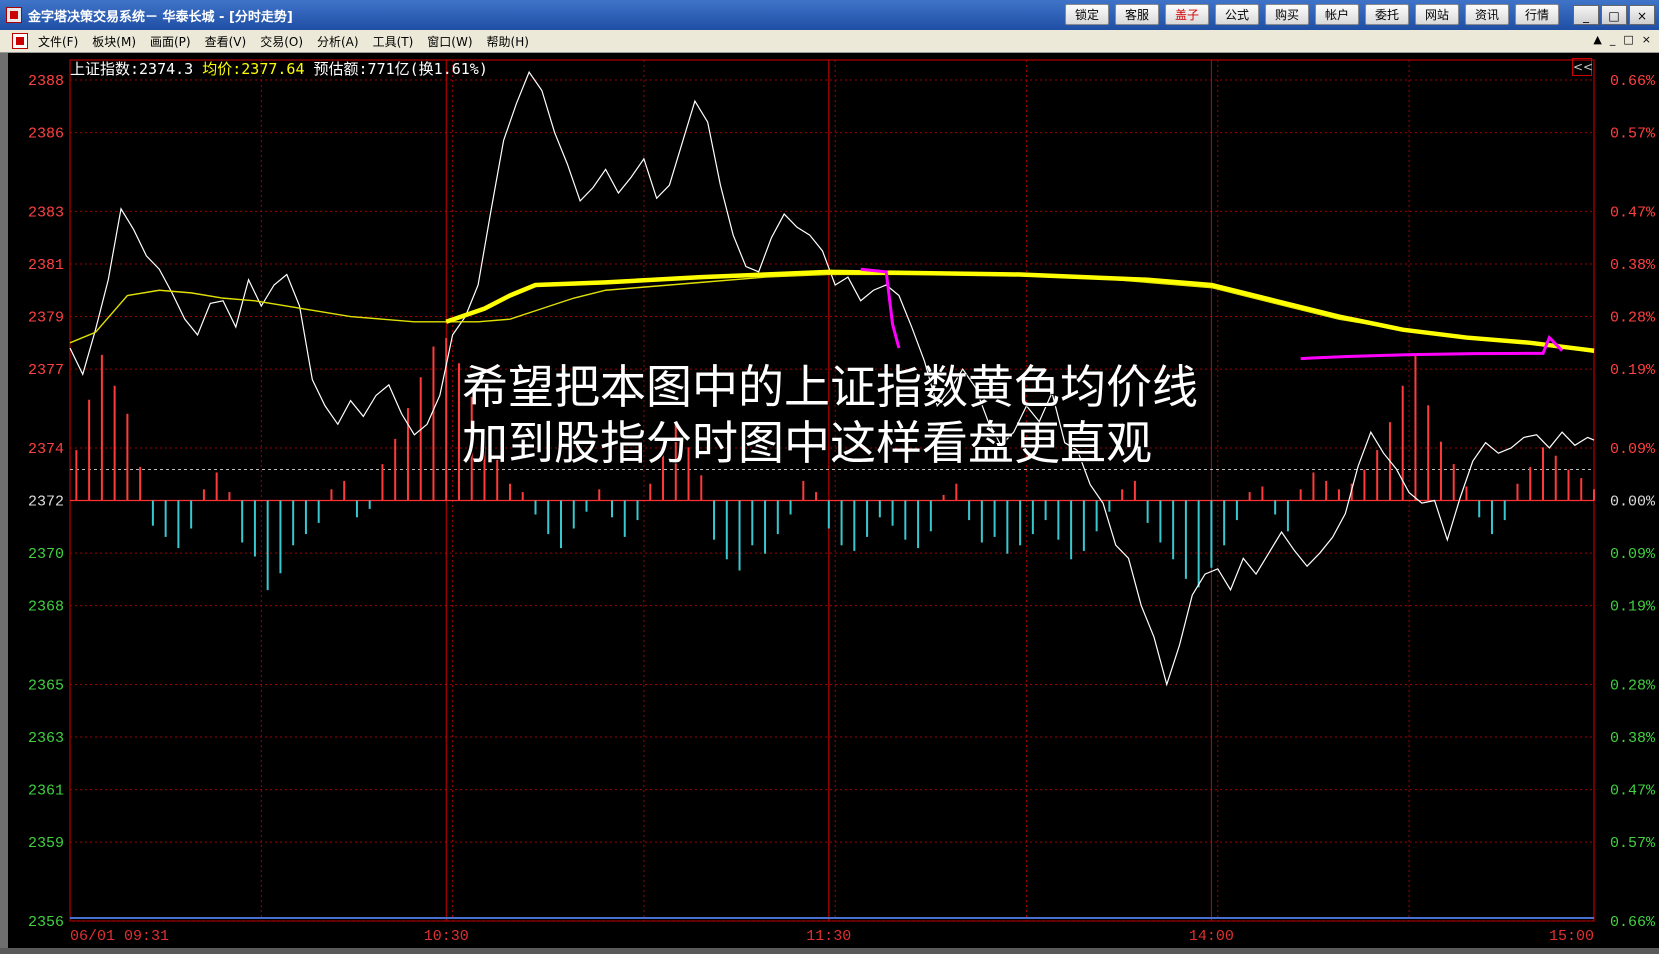 The width and height of the screenshot is (1659, 954). I want to click on price-tick-label: 2368, so click(46, 607).